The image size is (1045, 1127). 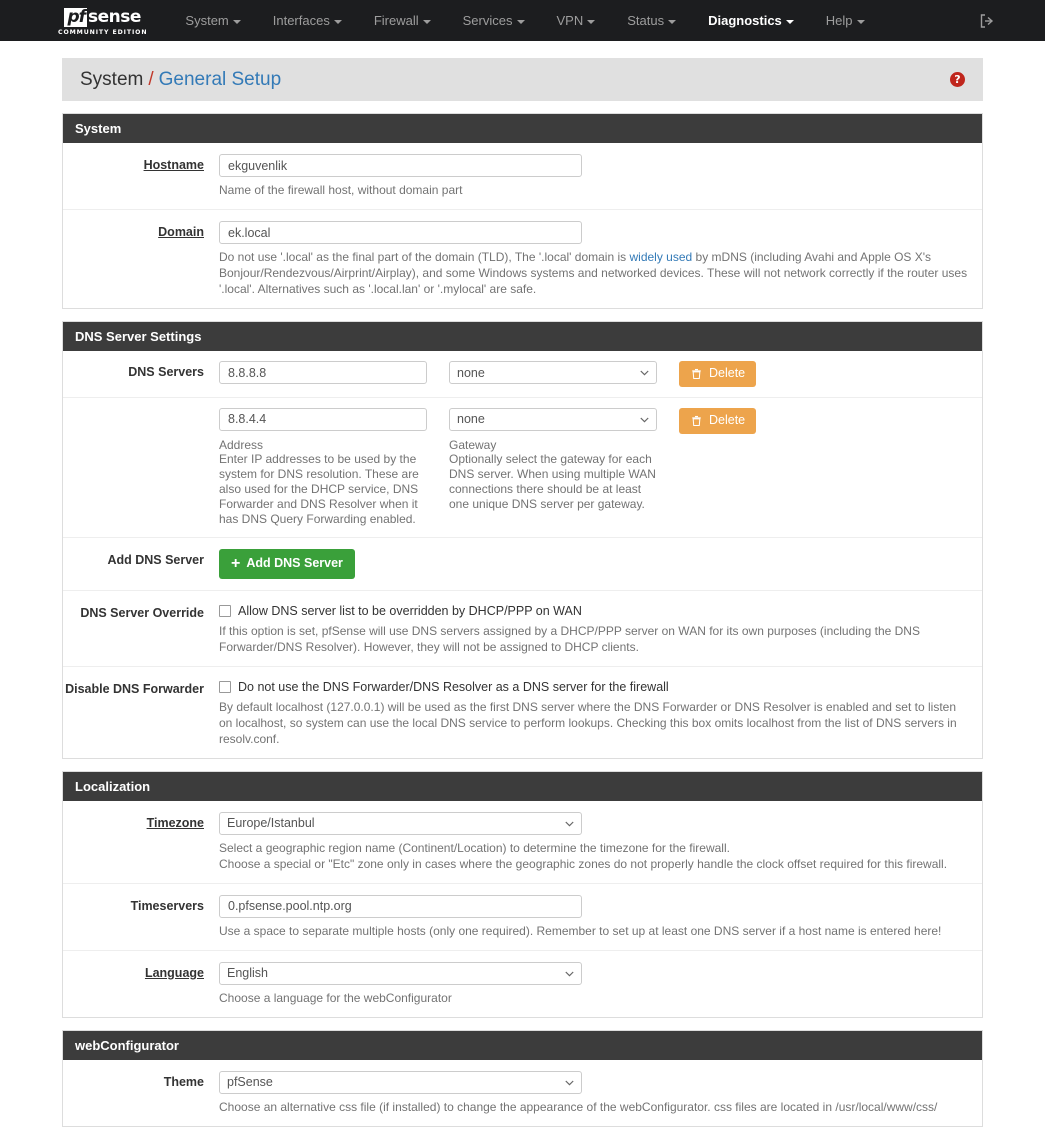 I want to click on breadcrumb: System / General Setup, so click(x=180, y=80).